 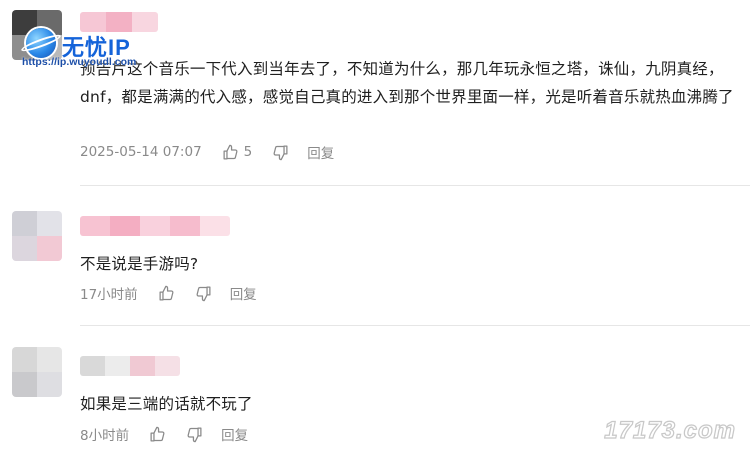 I want to click on comment-meta: 17小时前 回复, so click(x=168, y=293).